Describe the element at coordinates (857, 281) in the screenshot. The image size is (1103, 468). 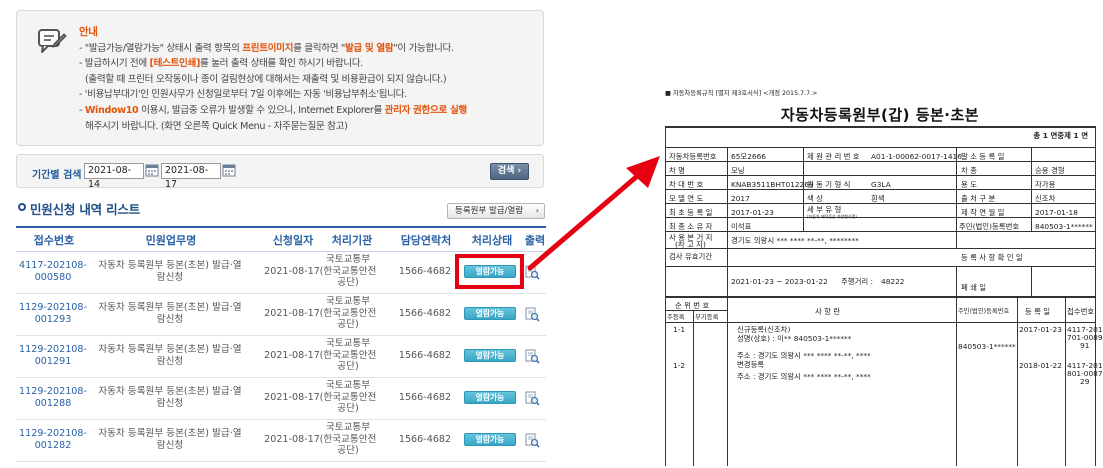
I see `mileage-label: 주행거리 :` at that location.